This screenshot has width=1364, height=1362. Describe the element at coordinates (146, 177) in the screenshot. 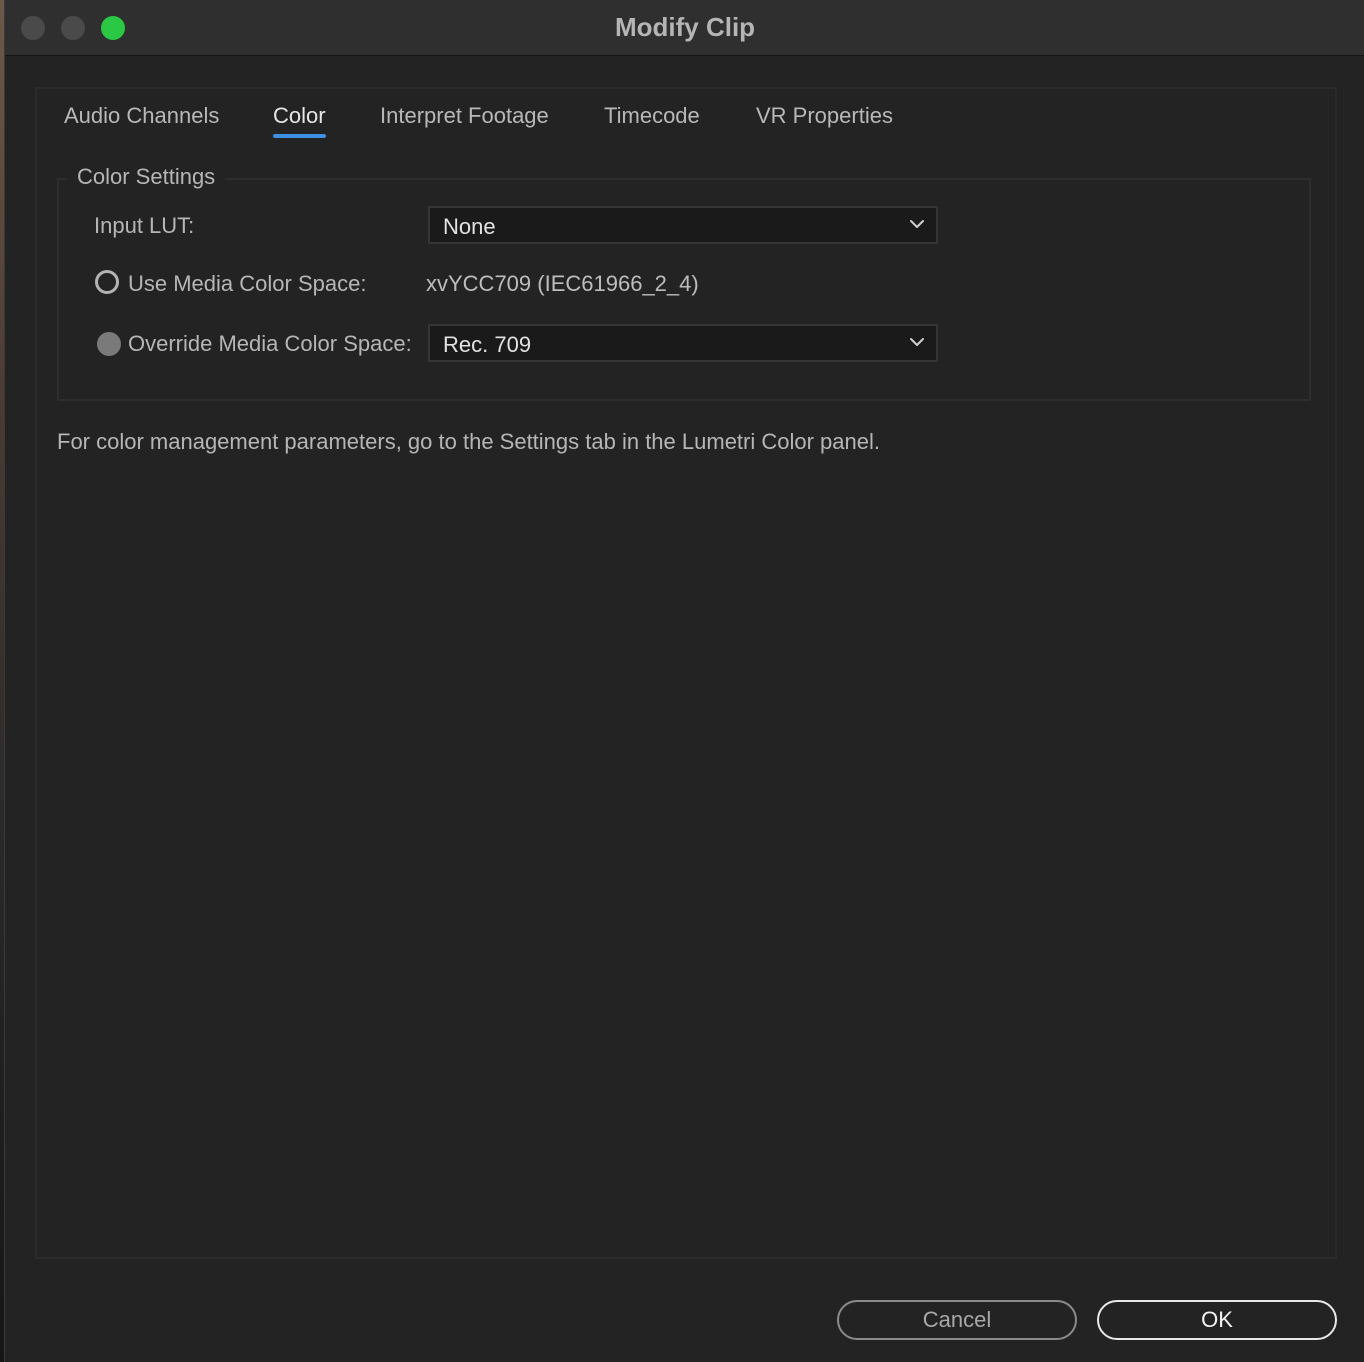

I see `color-settings-legend: Color Settings` at that location.